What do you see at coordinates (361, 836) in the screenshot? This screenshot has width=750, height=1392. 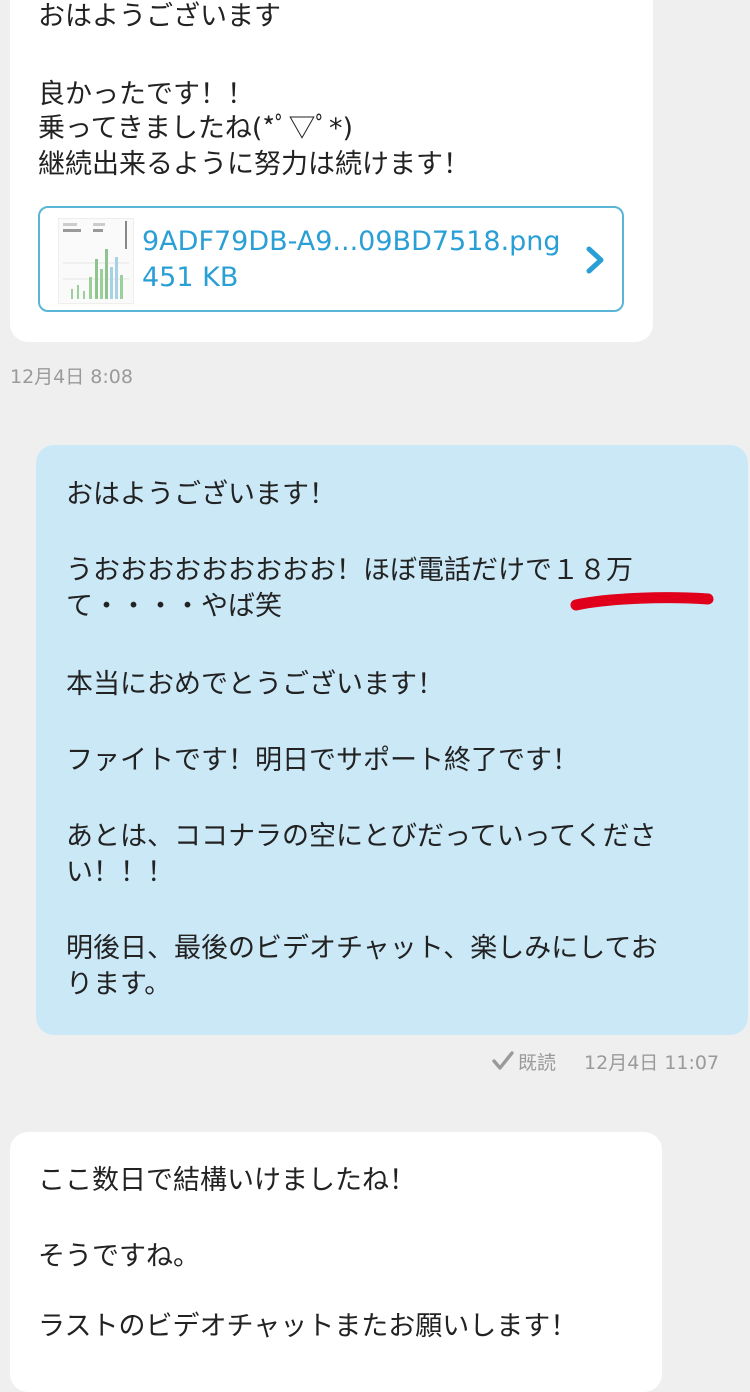 I see `message-text-line: あとは、ココナラの空にとびだっていってくださ` at bounding box center [361, 836].